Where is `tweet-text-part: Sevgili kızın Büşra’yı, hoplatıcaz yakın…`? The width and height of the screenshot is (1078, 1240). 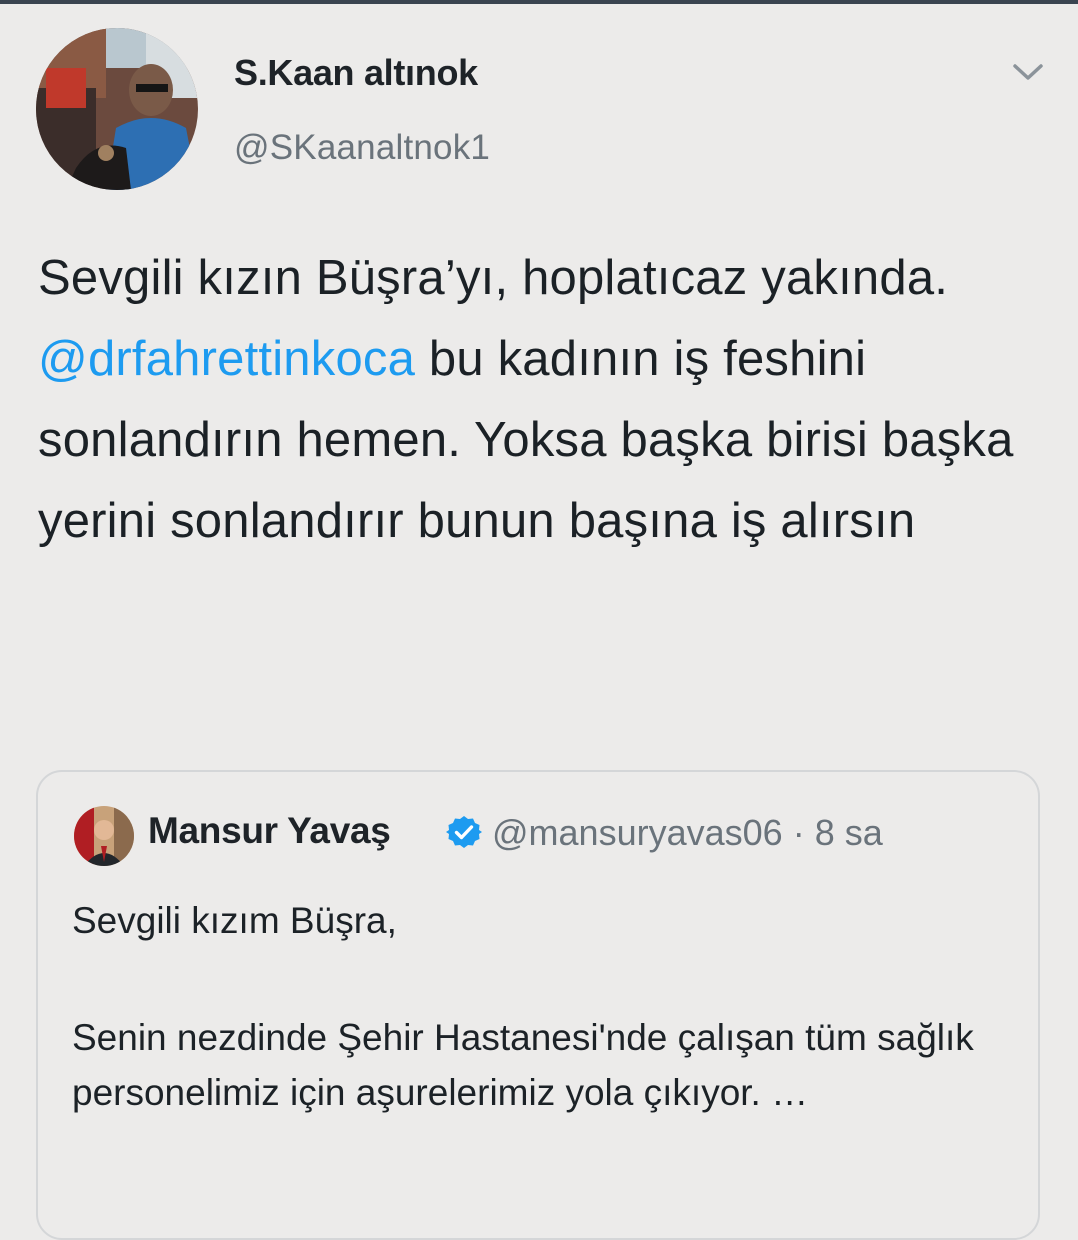
tweet-text-part: Sevgili kızın Büşra’yı, hoplatıcaz yakın… is located at coordinates (493, 278).